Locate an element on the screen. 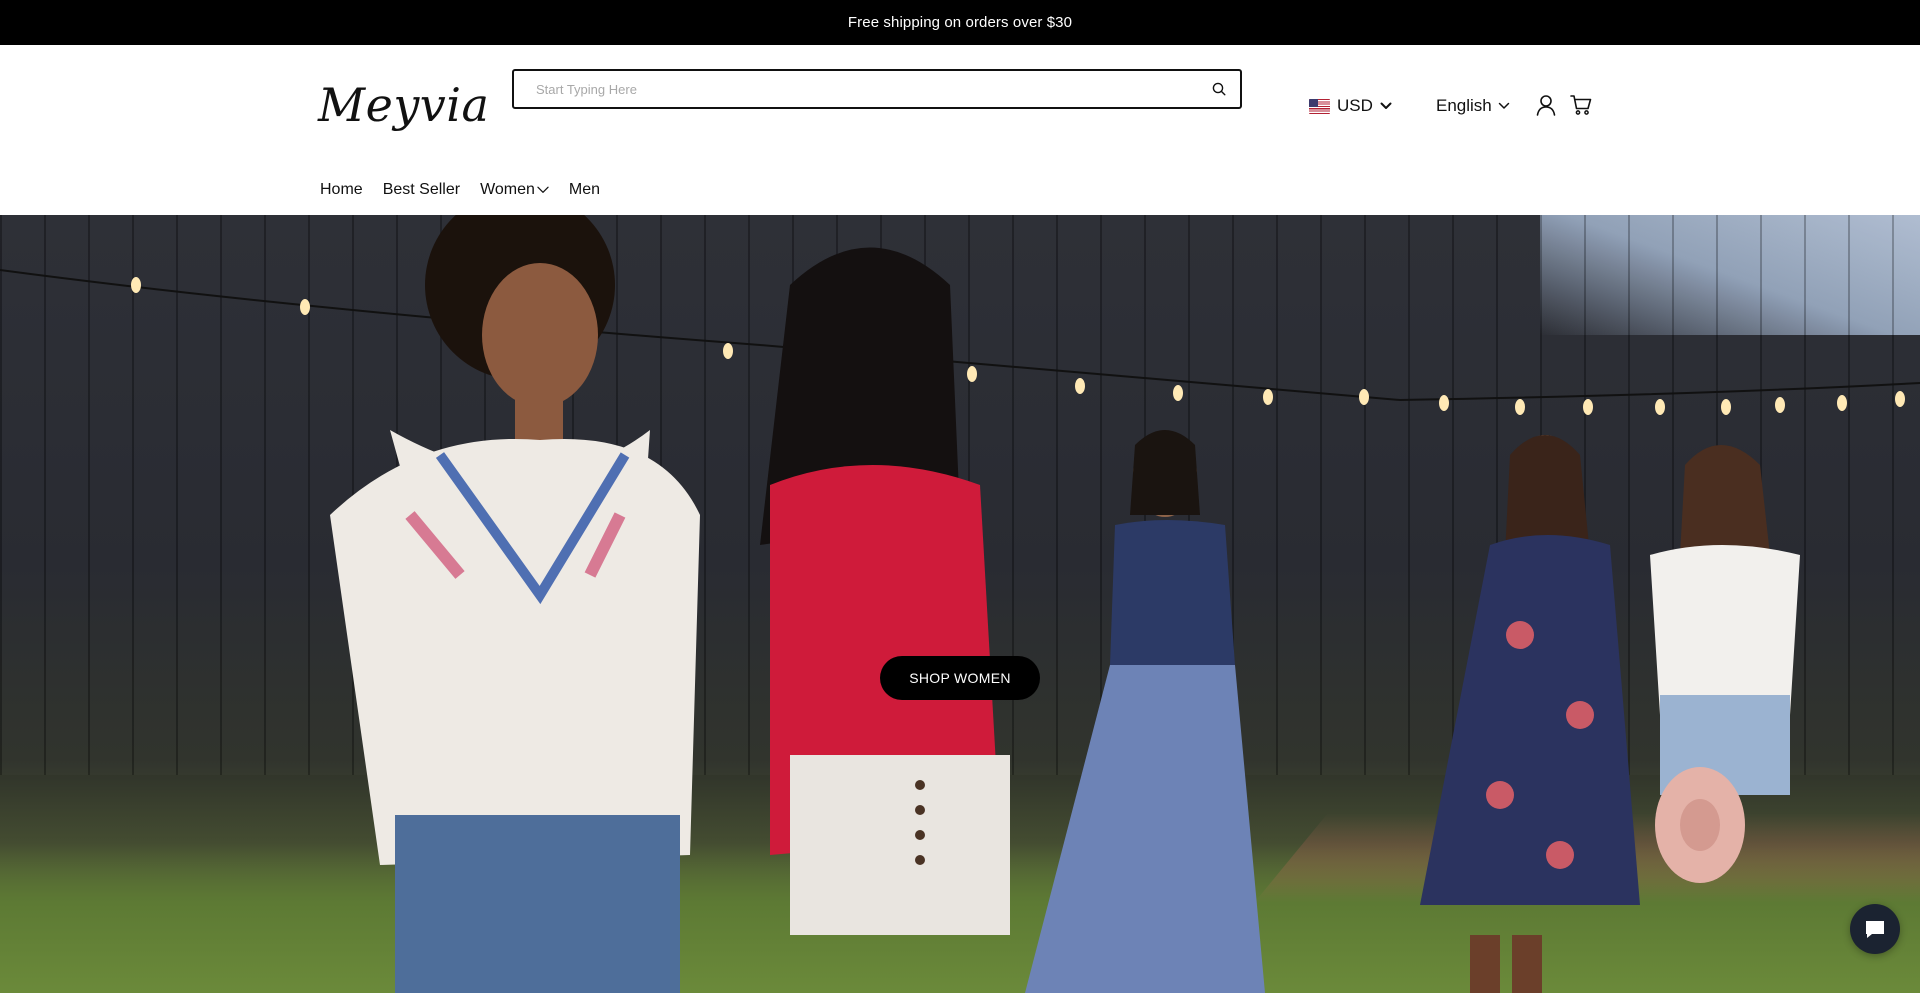 The width and height of the screenshot is (1920, 993). main-nav: Home Best Seller Women Men is located at coordinates (460, 190).